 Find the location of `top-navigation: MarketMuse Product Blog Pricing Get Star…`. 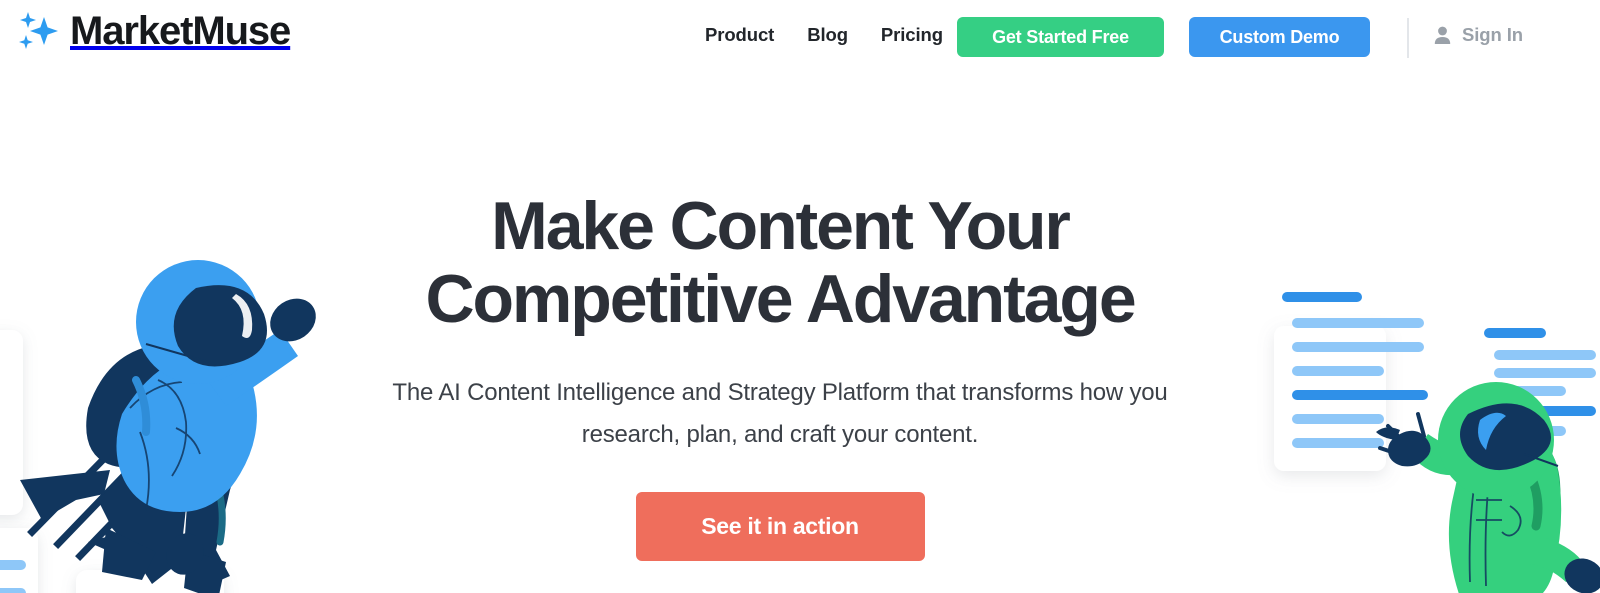

top-navigation: MarketMuse Product Blog Pricing Get Star… is located at coordinates (800, 39).